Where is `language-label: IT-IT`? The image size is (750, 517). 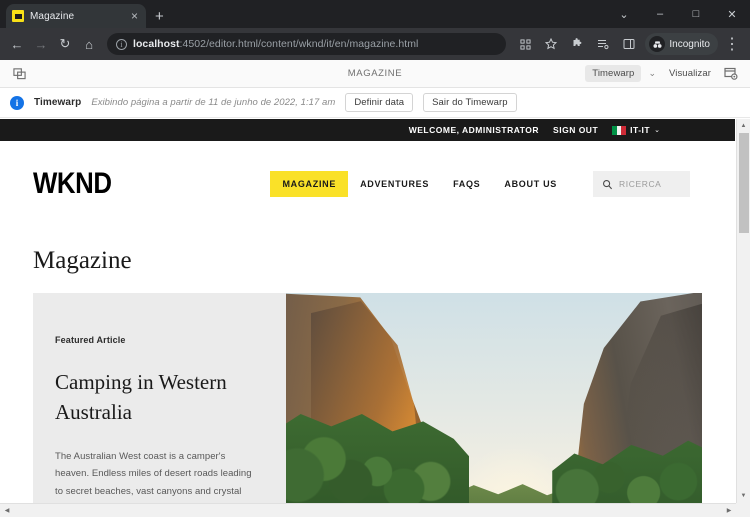
language-label: IT-IT is located at coordinates (640, 130).